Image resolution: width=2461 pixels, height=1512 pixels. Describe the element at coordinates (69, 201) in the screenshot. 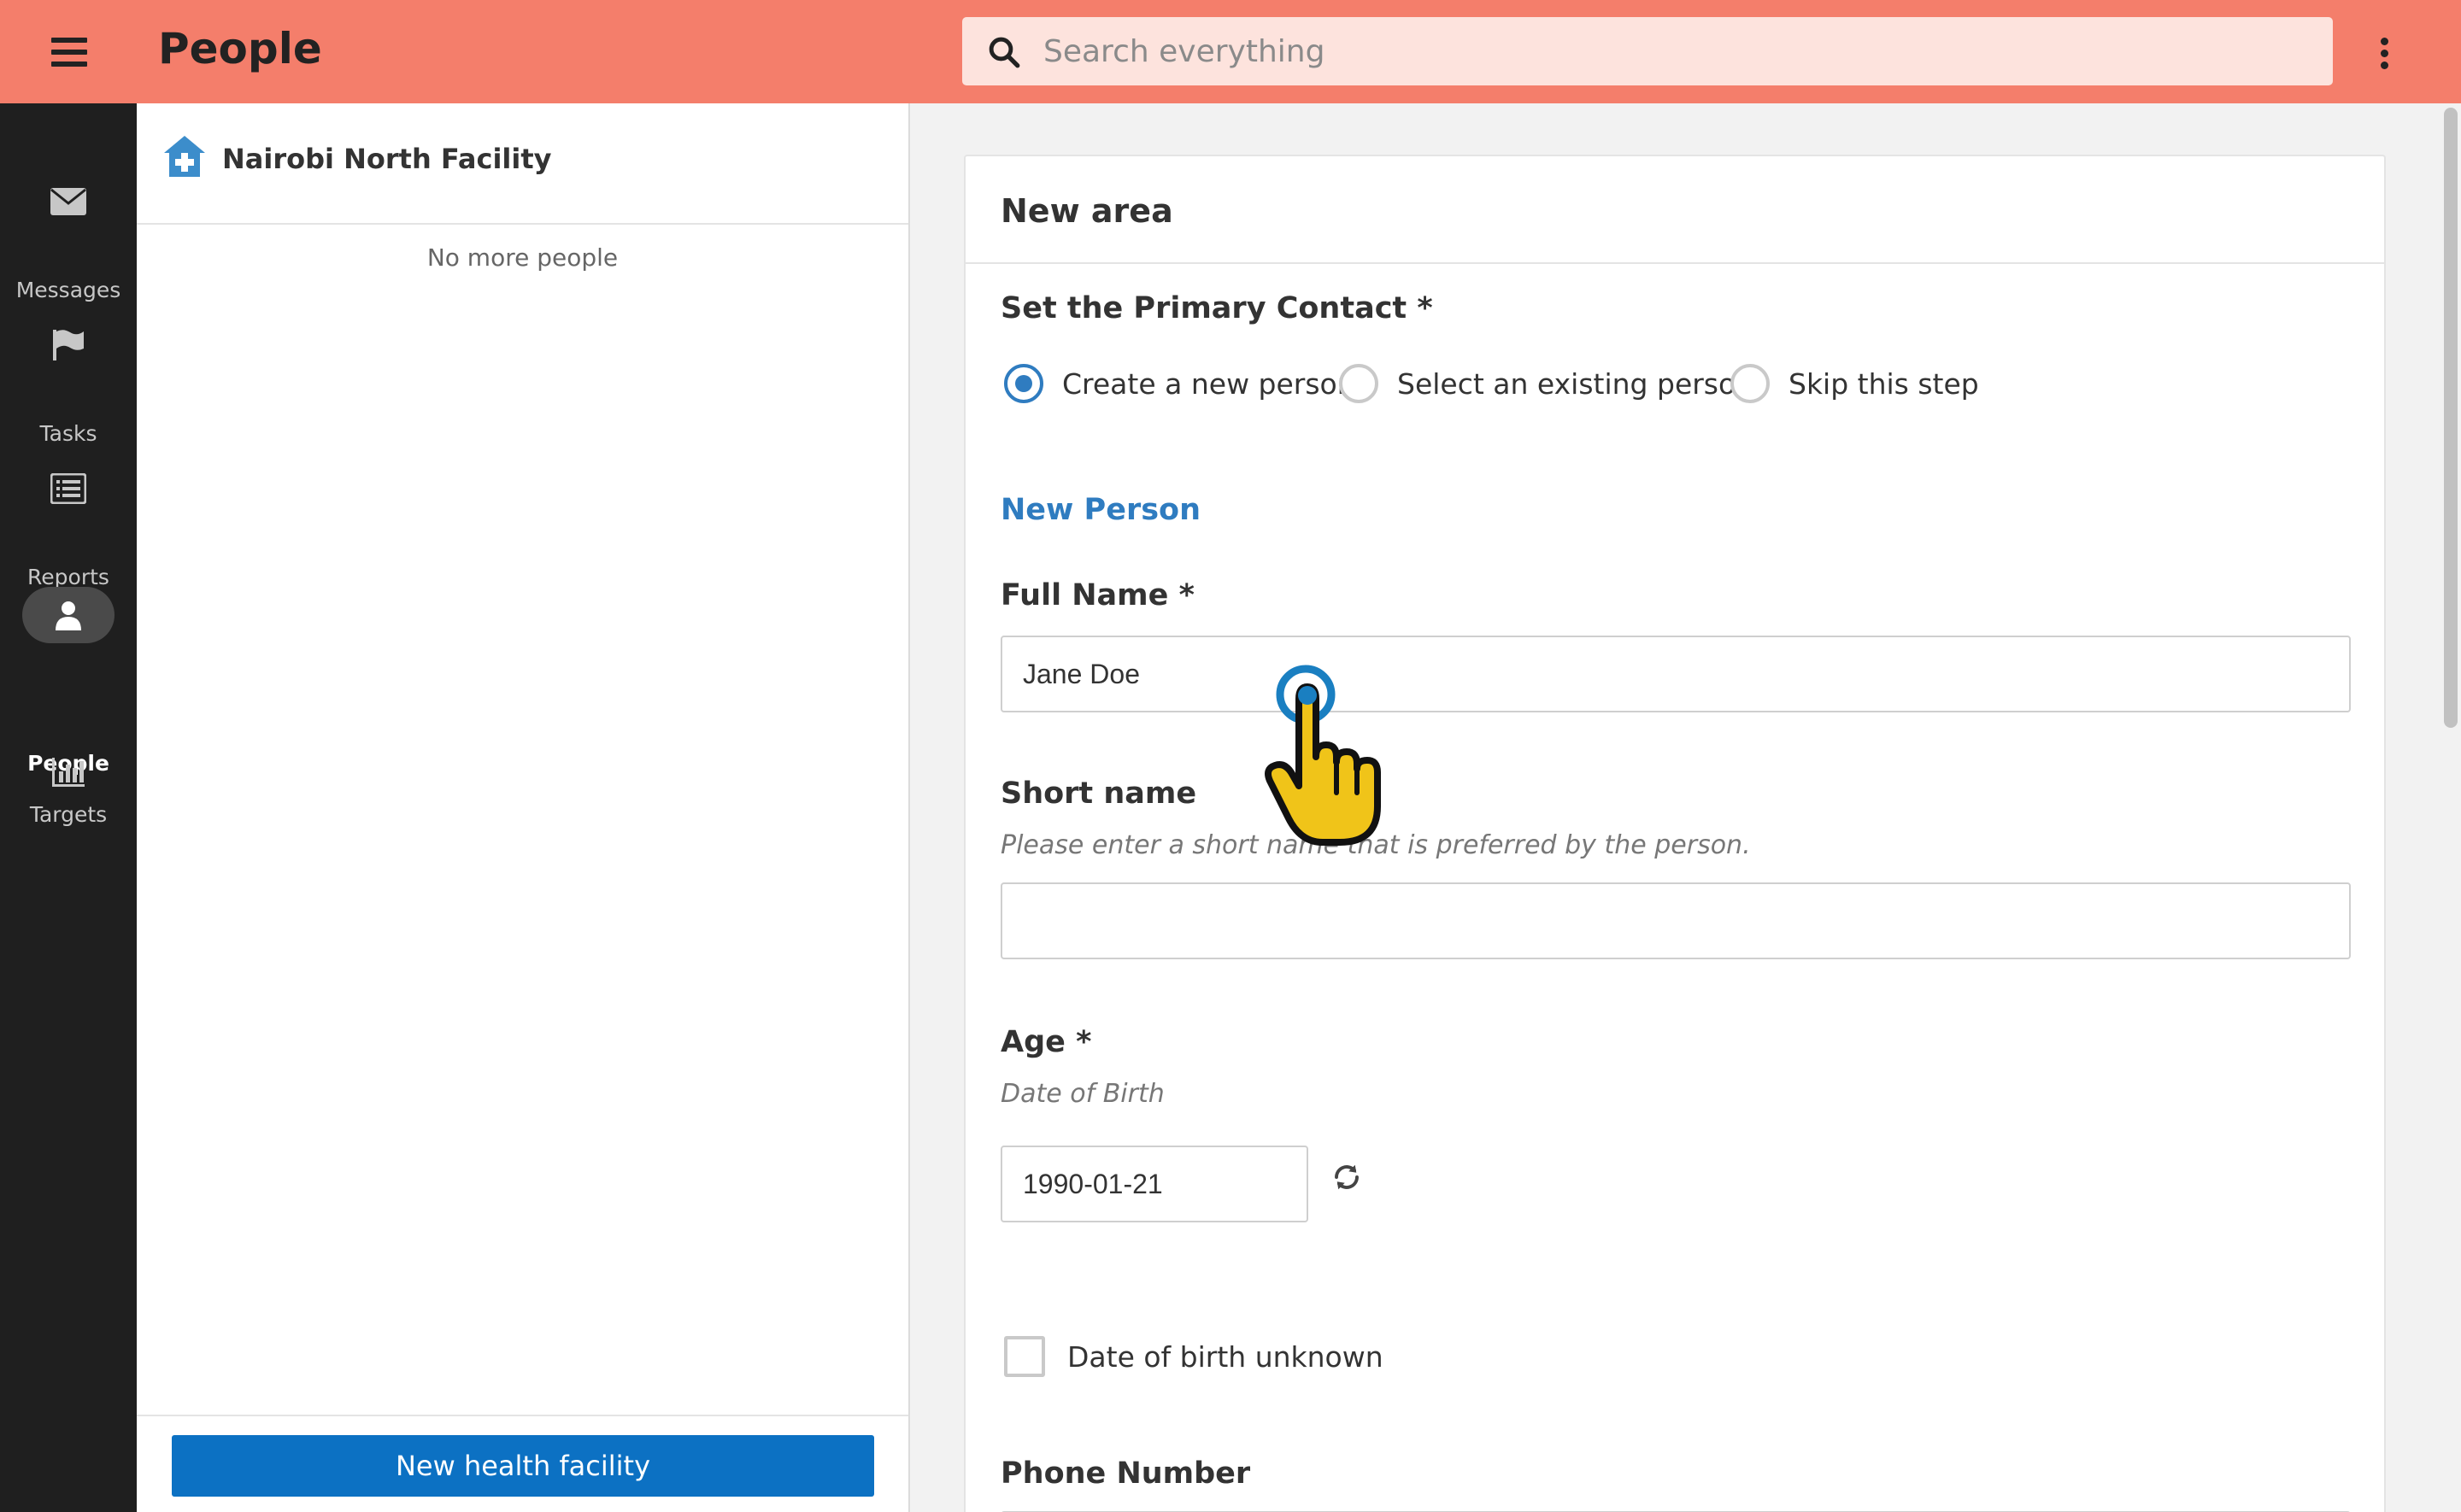

I see `envelope-icon` at that location.